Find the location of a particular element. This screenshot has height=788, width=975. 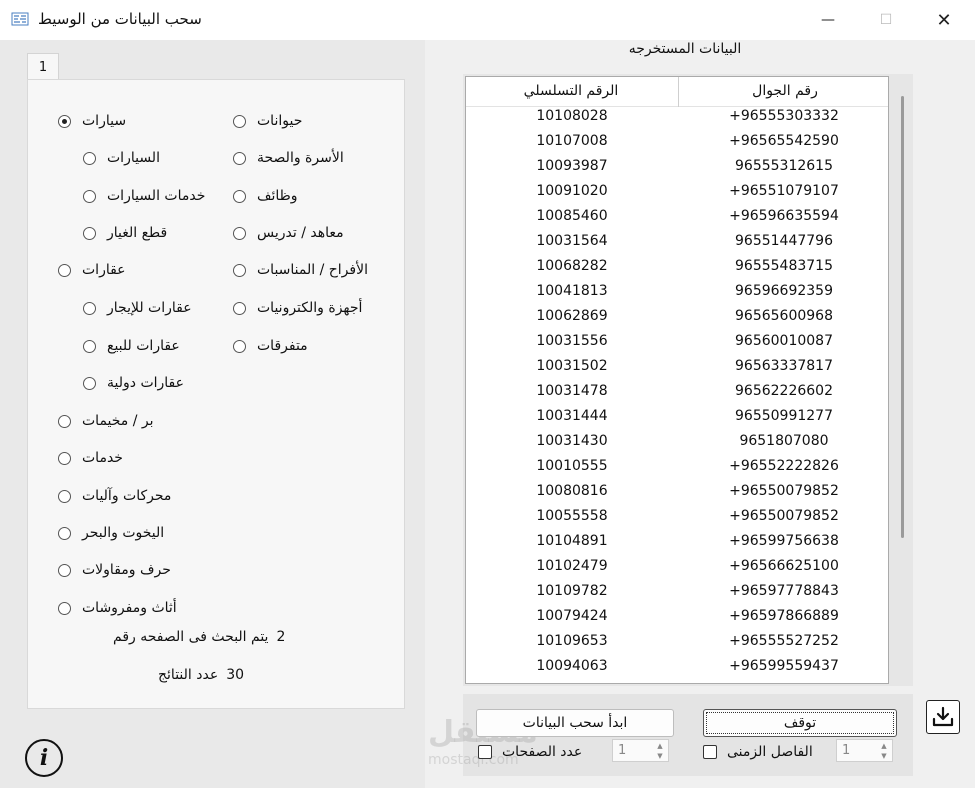

category-radio: عقارات دولية is located at coordinates (133, 383).